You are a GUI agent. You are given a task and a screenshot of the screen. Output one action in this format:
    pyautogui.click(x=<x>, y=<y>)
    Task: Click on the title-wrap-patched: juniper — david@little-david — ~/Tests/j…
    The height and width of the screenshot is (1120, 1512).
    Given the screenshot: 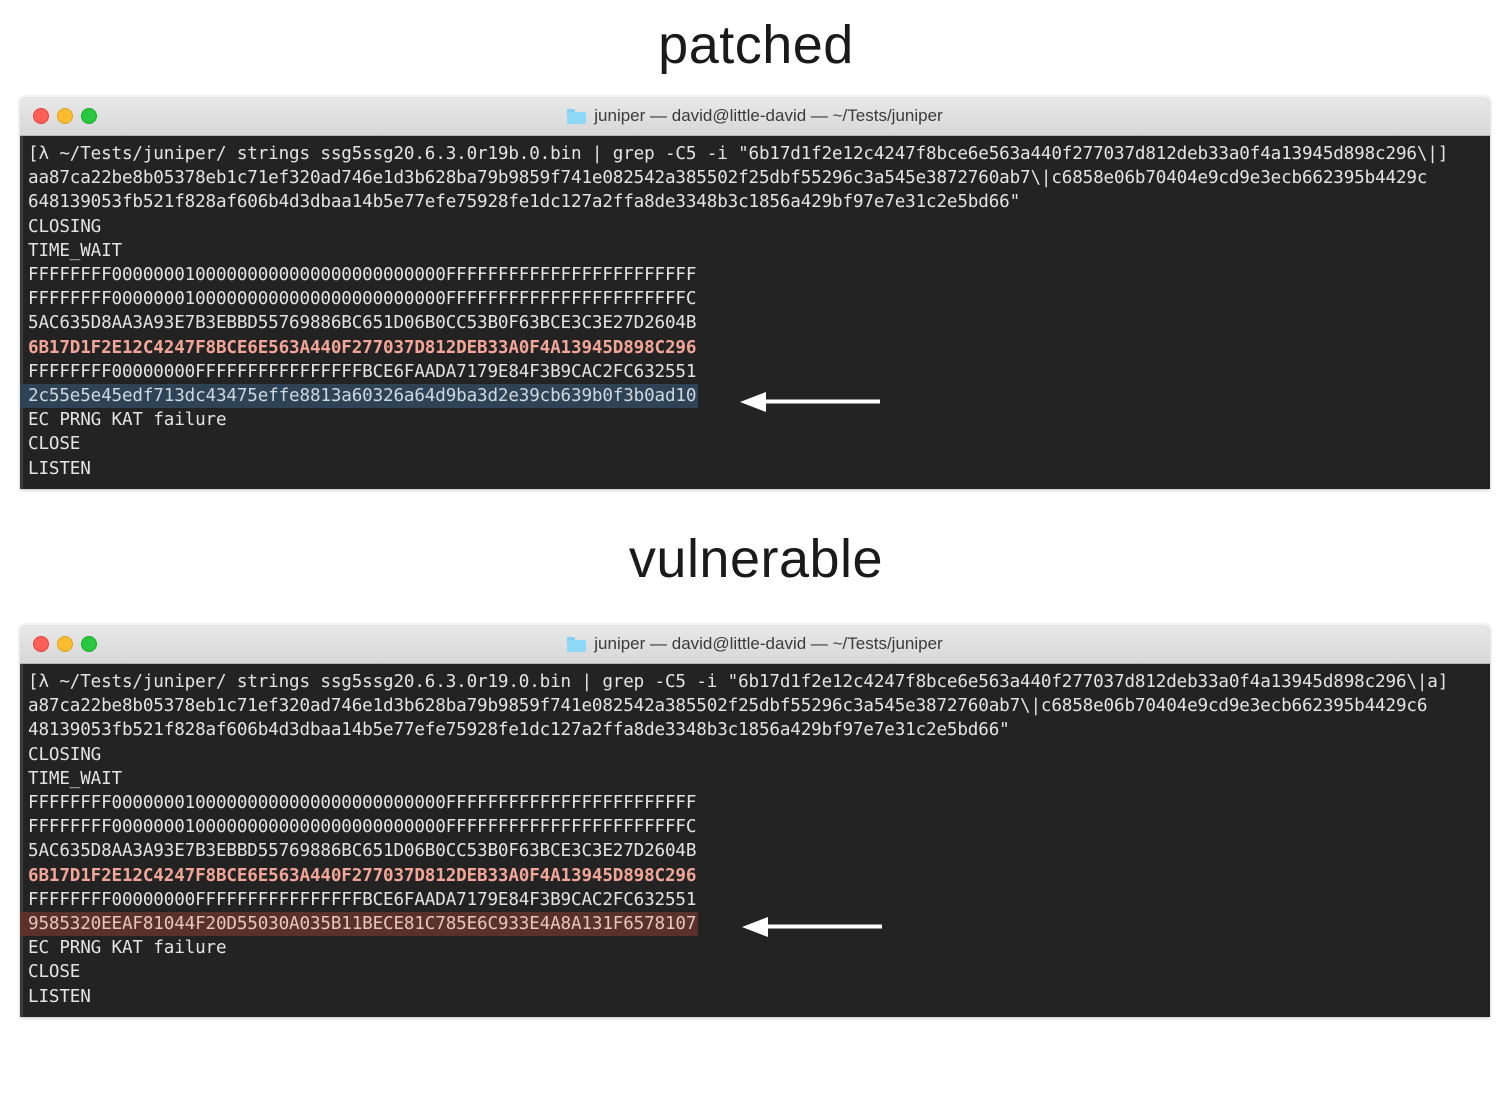 What is the action you would take?
    pyautogui.click(x=755, y=116)
    